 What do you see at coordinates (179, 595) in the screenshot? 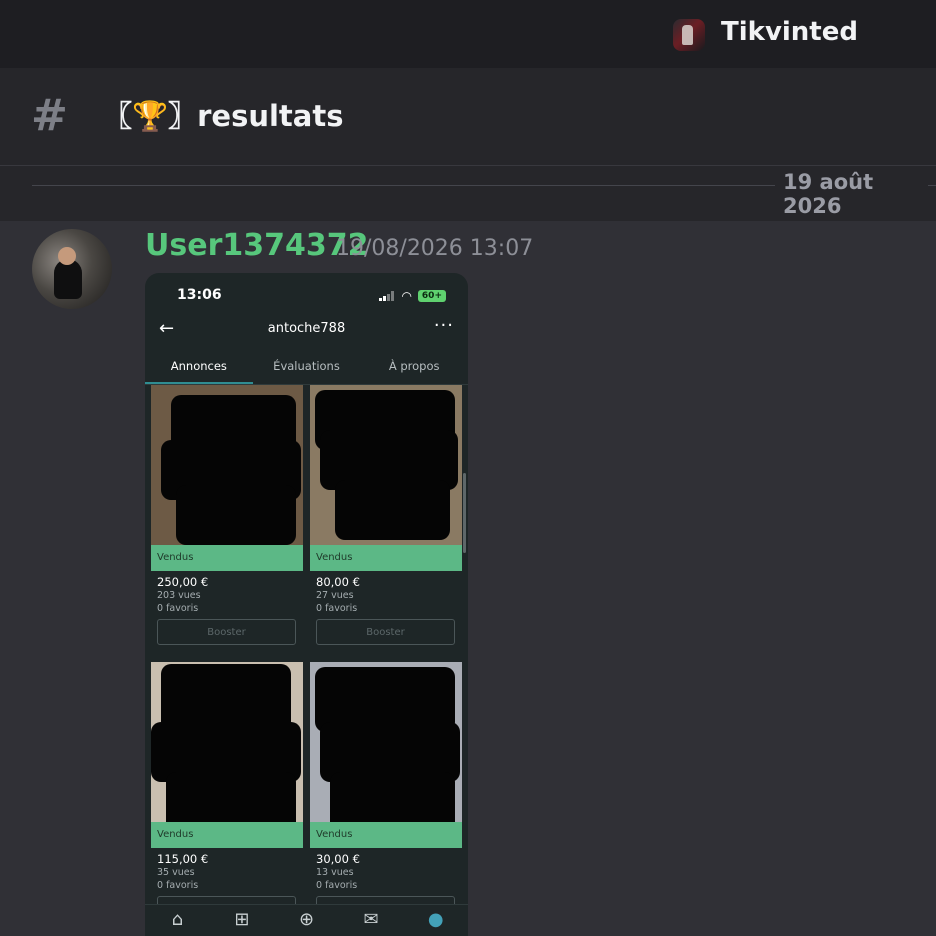
I see `listing-views: 203 vues` at bounding box center [179, 595].